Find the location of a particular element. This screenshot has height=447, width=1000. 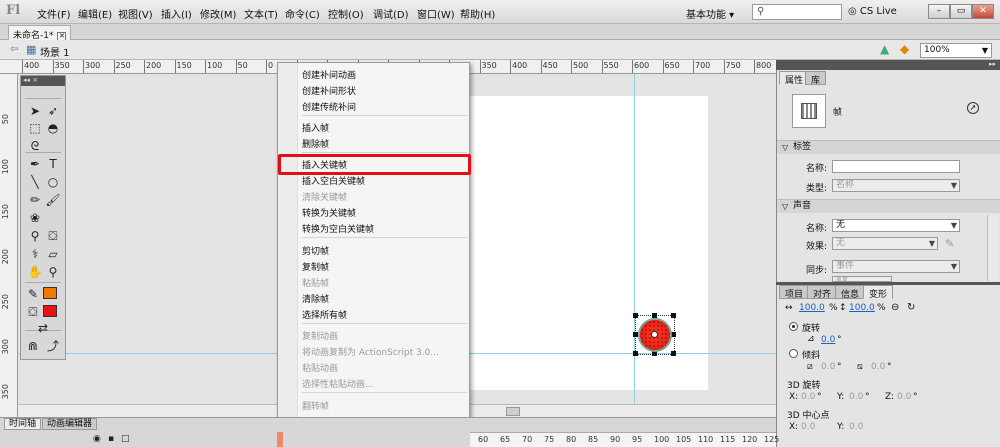

timeline-frame-ruler: 60 65 70 75 80 85 90 95 100 105 110 115 120 125 is located at coordinates (624, 439).